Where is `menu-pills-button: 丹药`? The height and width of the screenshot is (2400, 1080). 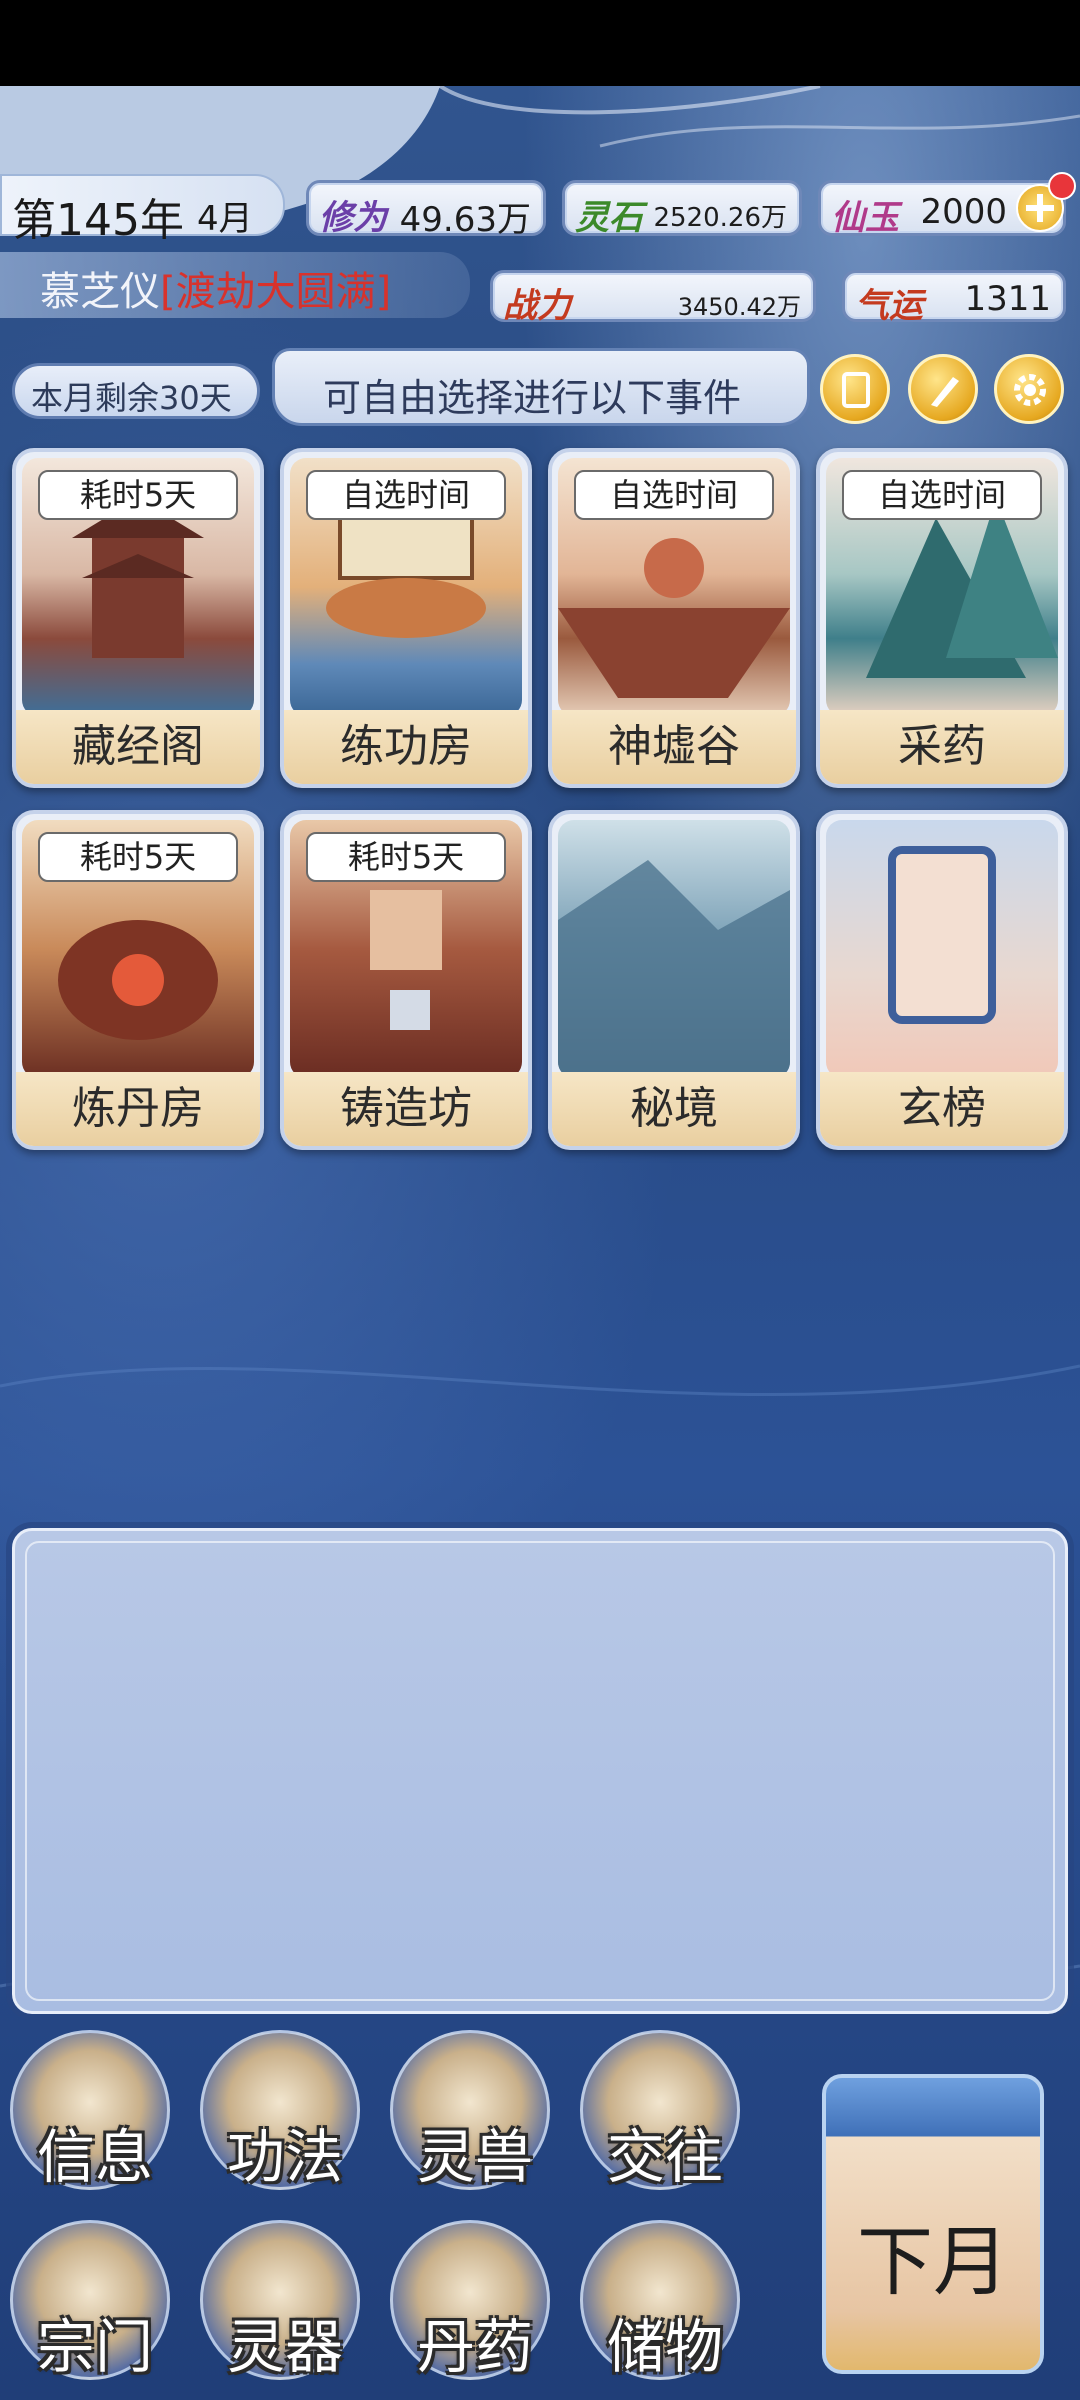 menu-pills-button: 丹药 is located at coordinates (475, 2305).